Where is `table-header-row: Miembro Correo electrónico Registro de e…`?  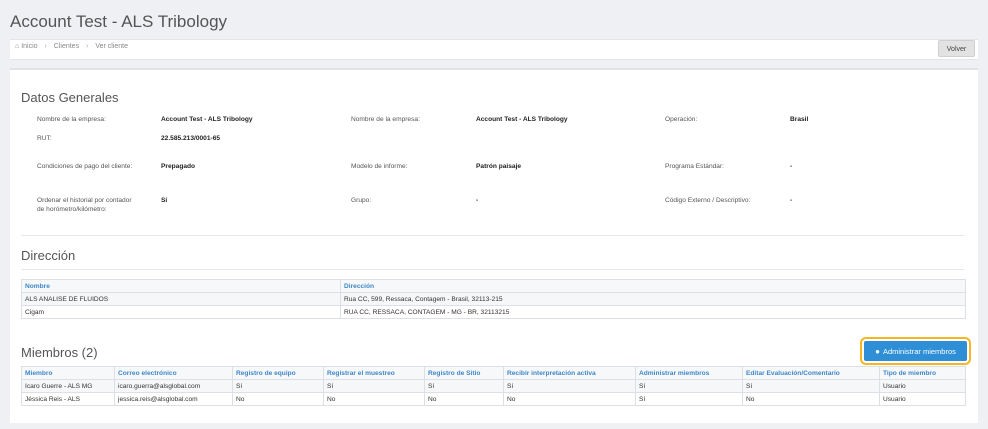 table-header-row: Miembro Correo electrónico Registro de e… is located at coordinates (493, 373).